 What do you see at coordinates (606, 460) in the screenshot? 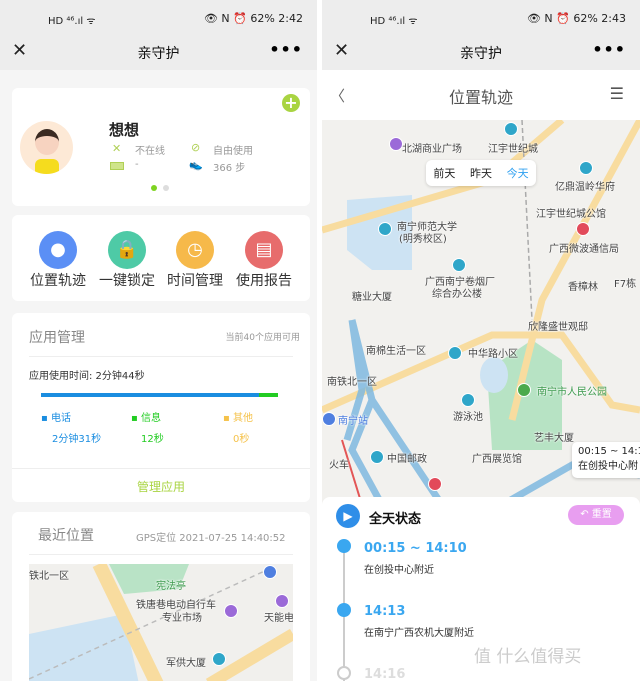
I see `map-popup: 00:15 ~ 14:1 在创投中心附` at bounding box center [606, 460].